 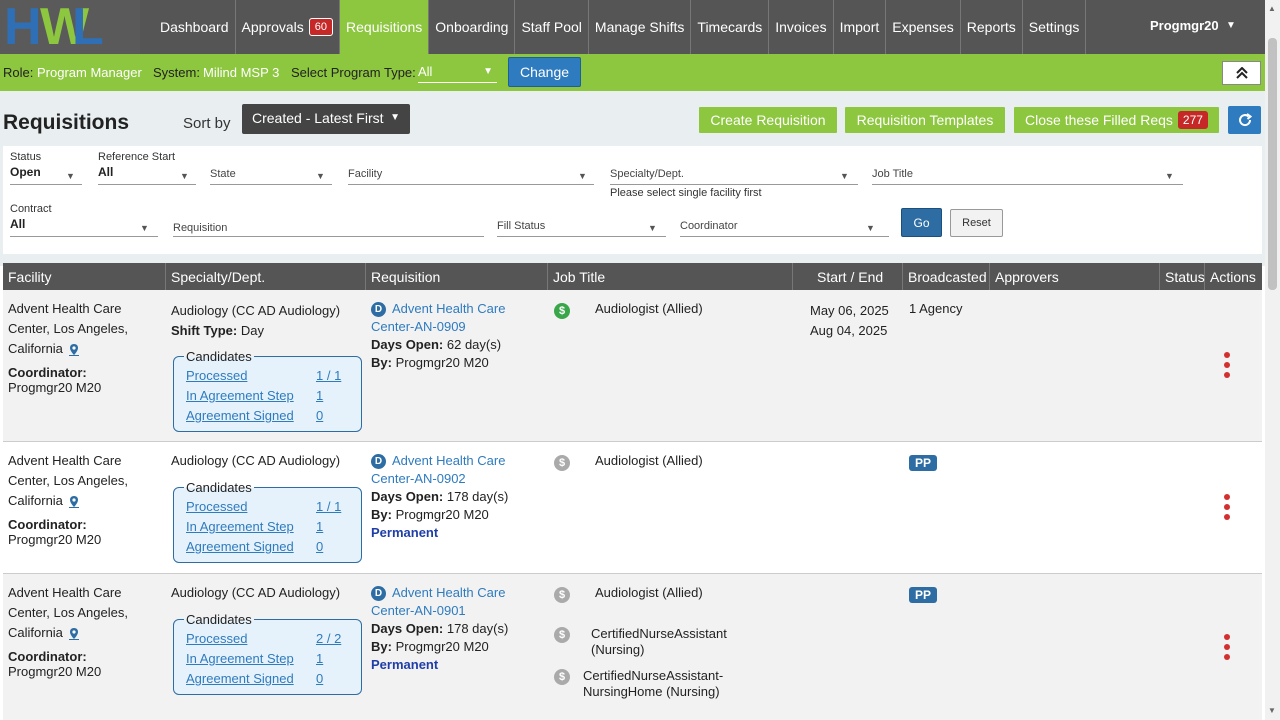 What do you see at coordinates (670, 276) in the screenshot?
I see `column-header-job-title: Job Title` at bounding box center [670, 276].